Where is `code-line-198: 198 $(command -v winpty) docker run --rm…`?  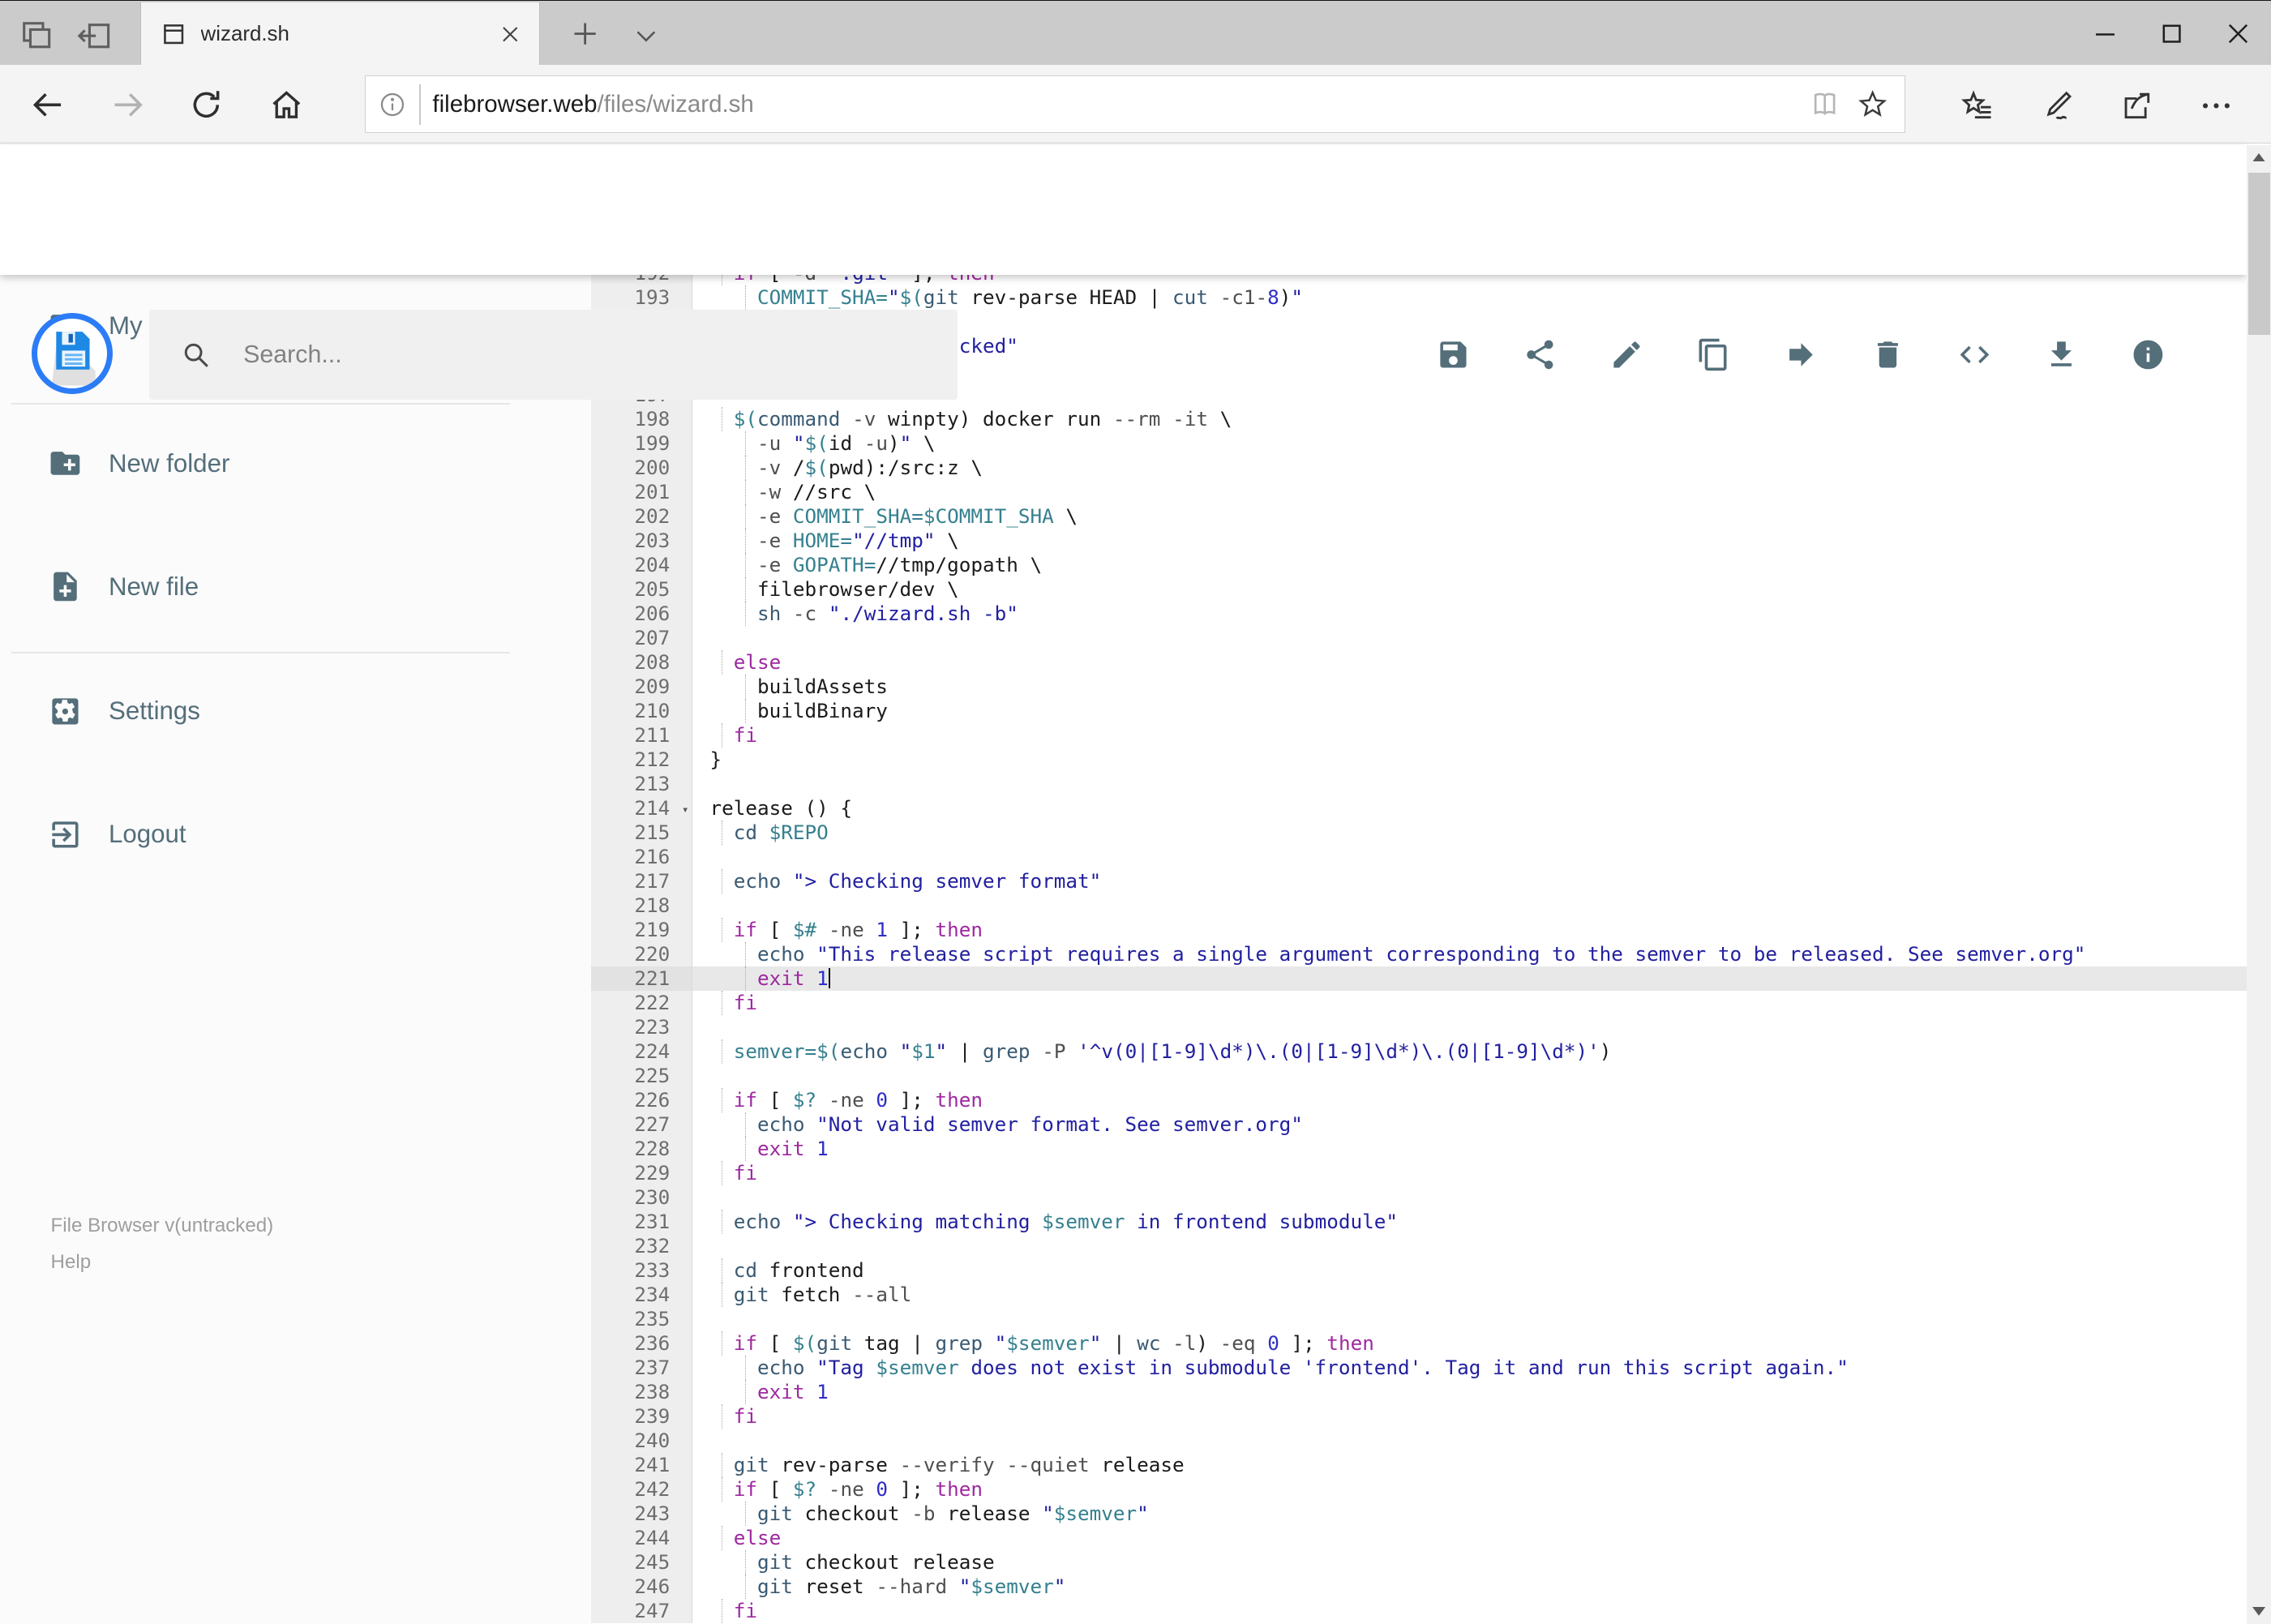
code-line-198: 198 $(command -v winpty) docker run --rm… is located at coordinates (1419, 419).